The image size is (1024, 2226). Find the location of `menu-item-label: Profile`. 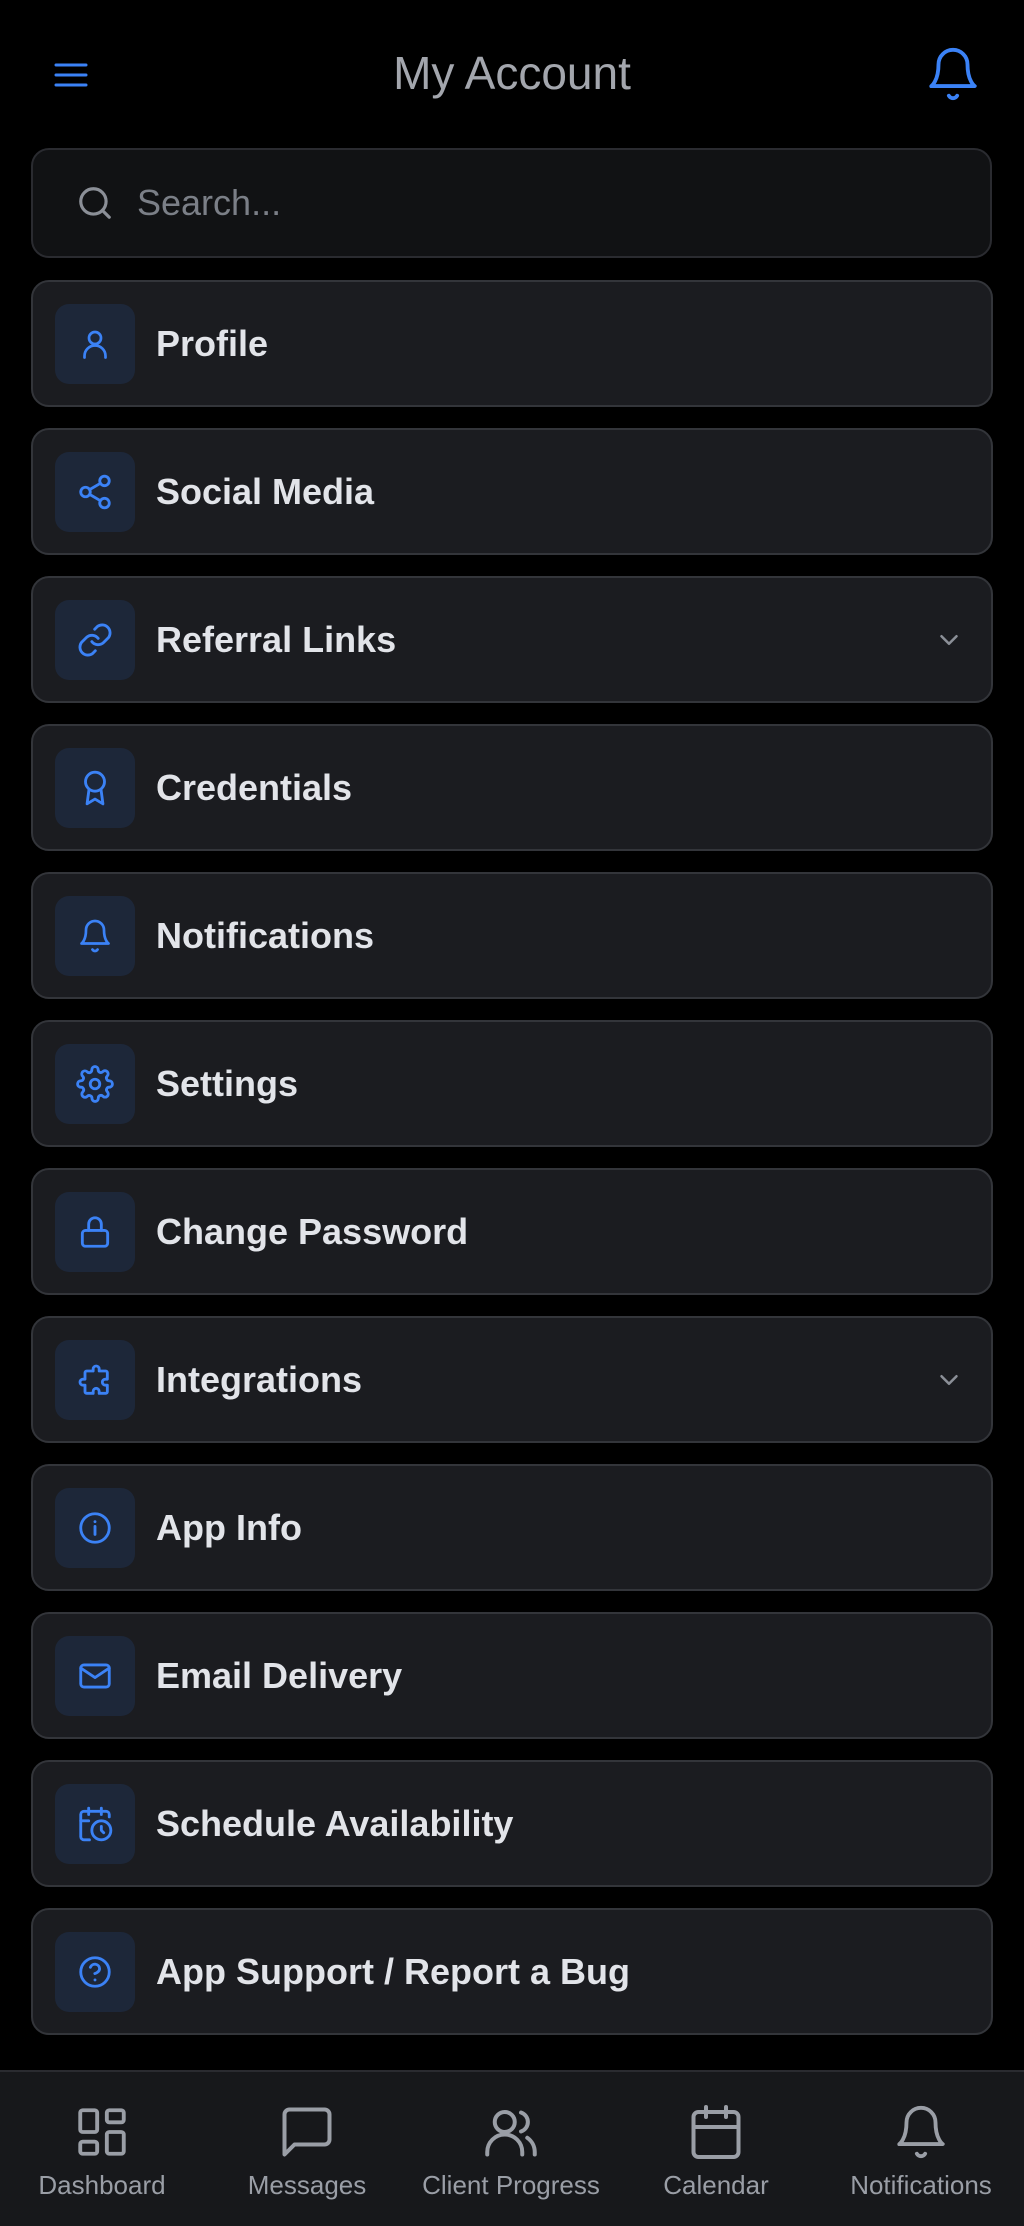

menu-item-label: Profile is located at coordinates (212, 343).